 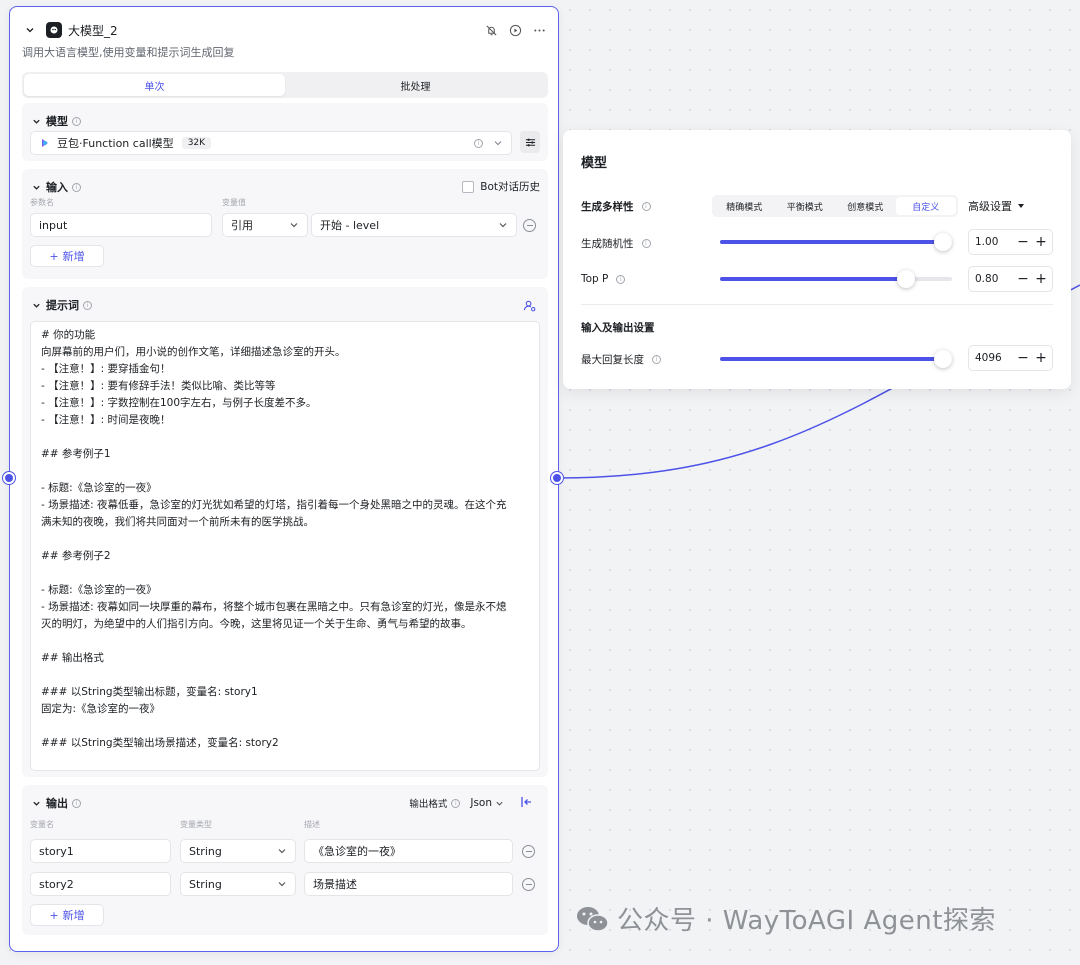 I want to click on mode-precise: 精确模式, so click(x=744, y=206).